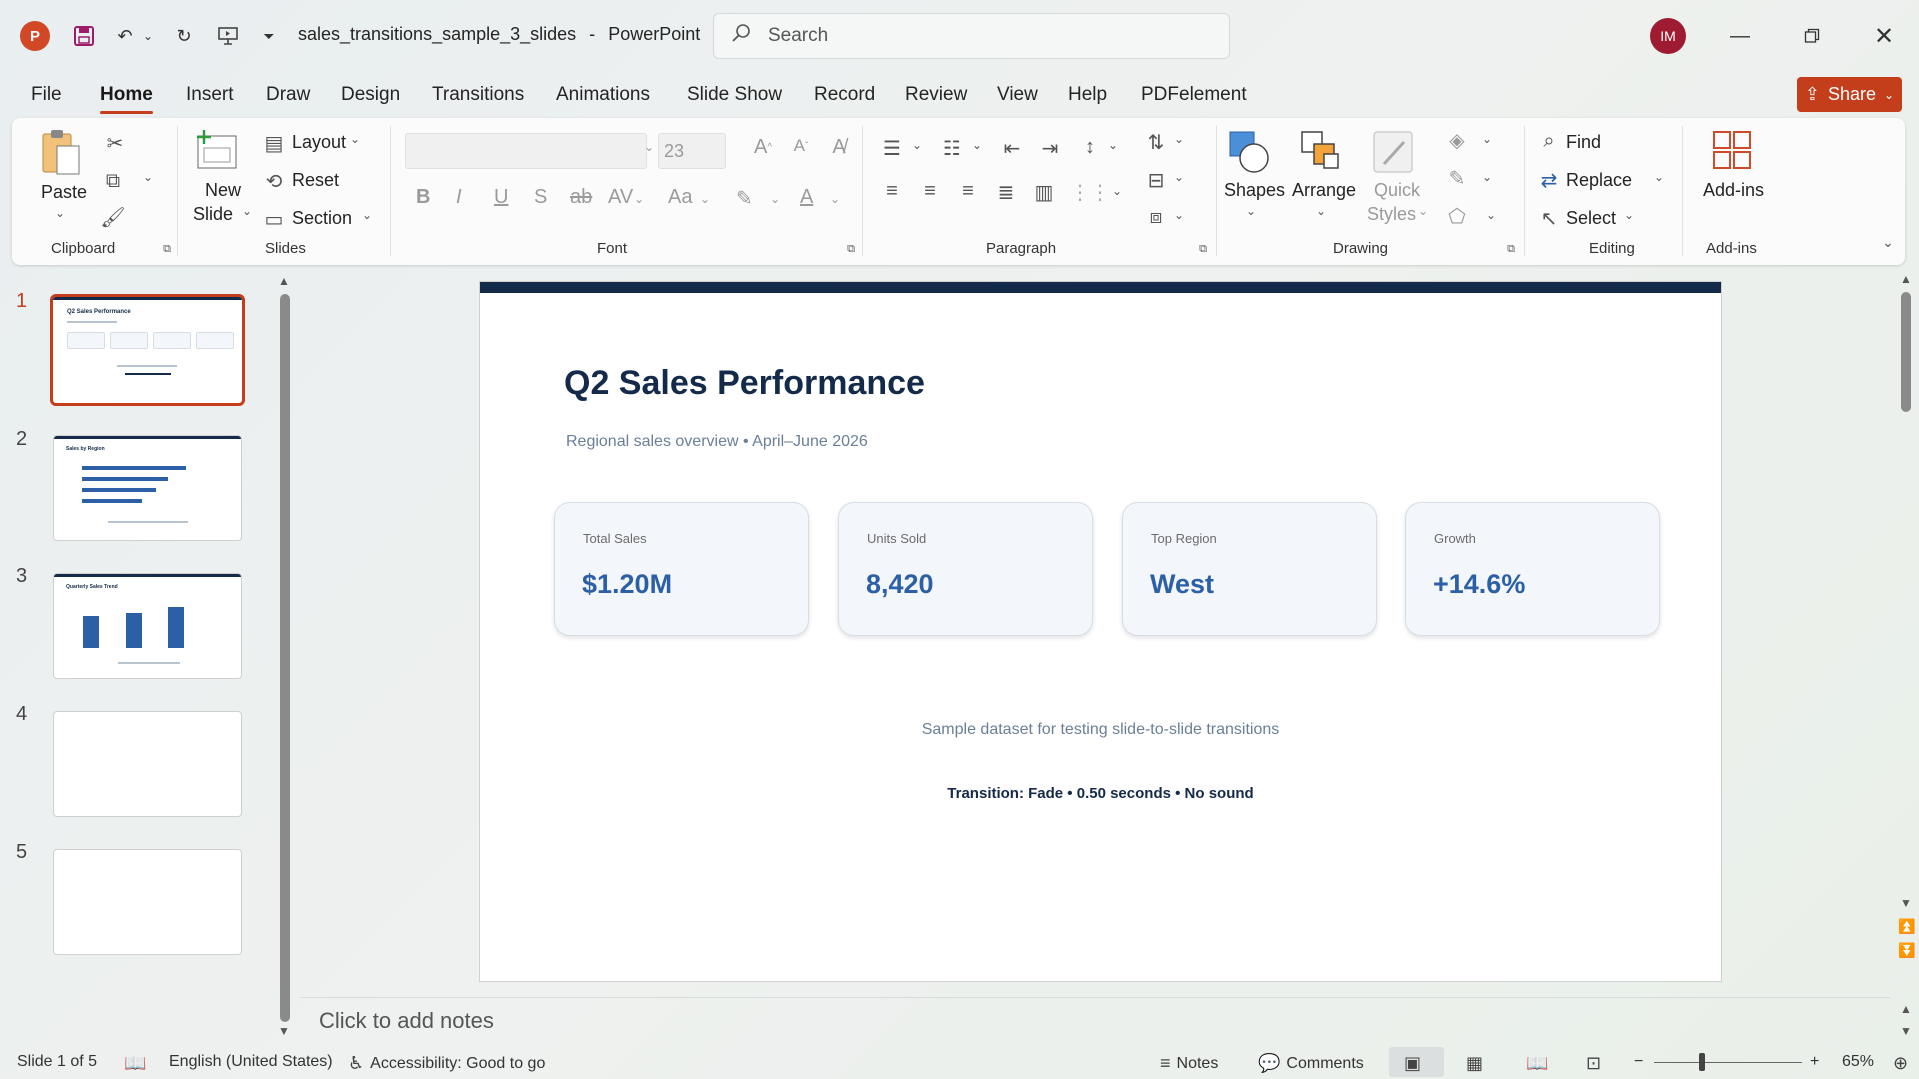  Describe the element at coordinates (734, 95) in the screenshot. I see `tab-slide-show: Slide Show` at that location.